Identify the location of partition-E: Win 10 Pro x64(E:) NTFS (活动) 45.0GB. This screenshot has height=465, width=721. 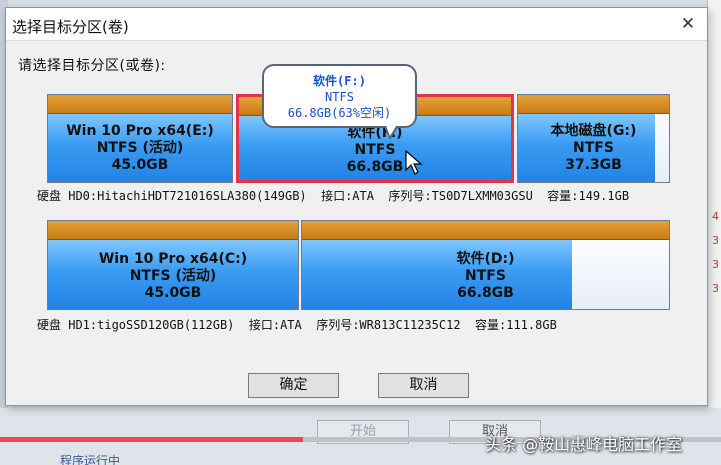
(140, 138).